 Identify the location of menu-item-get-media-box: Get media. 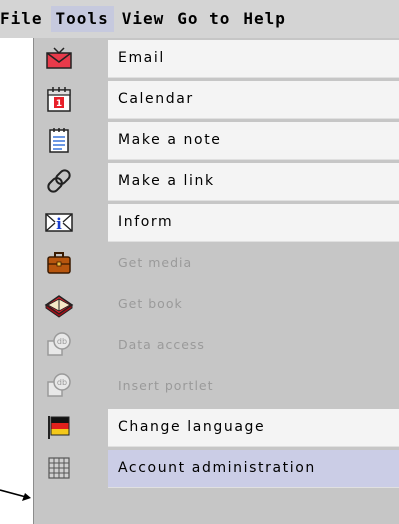
(253, 263).